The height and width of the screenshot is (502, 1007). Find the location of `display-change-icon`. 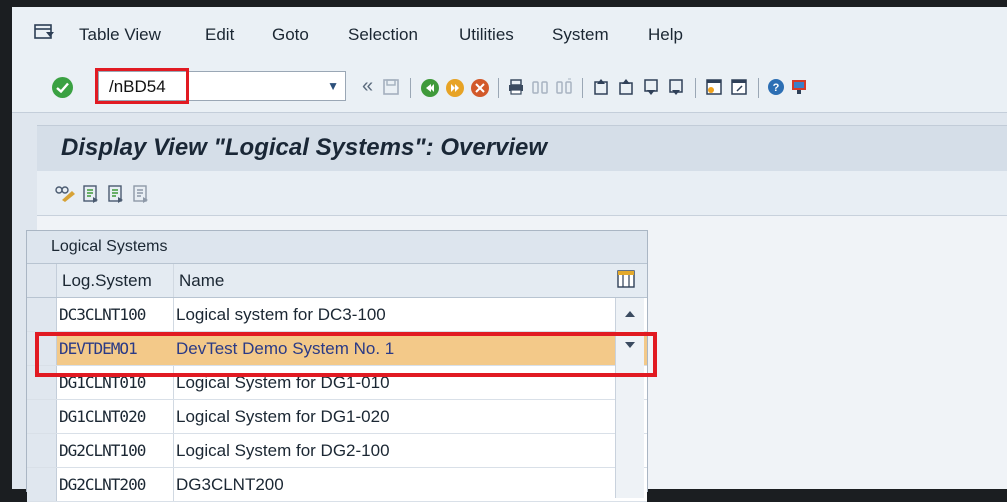

display-change-icon is located at coordinates (65, 194).